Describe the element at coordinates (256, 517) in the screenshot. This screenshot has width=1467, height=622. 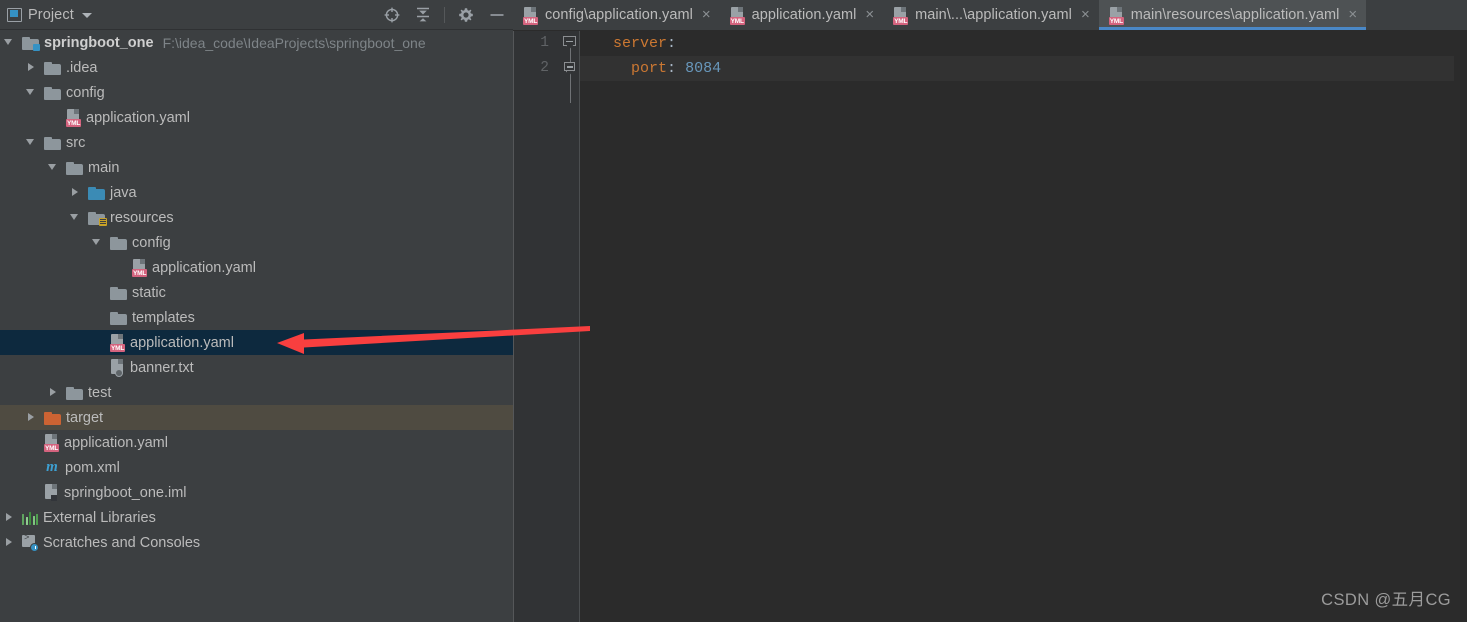
I see `tree-row: External Libraries` at that location.